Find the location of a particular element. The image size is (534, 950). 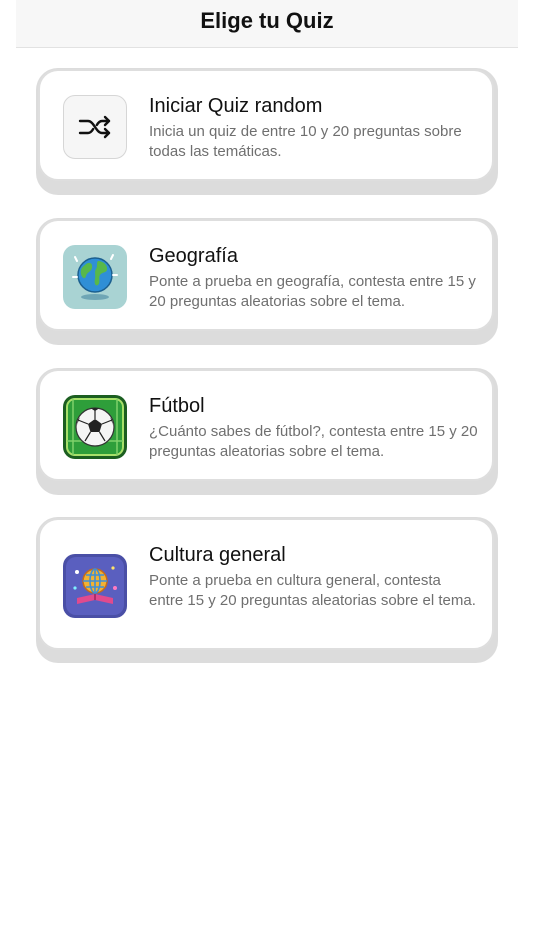

globe-icon is located at coordinates (95, 277).